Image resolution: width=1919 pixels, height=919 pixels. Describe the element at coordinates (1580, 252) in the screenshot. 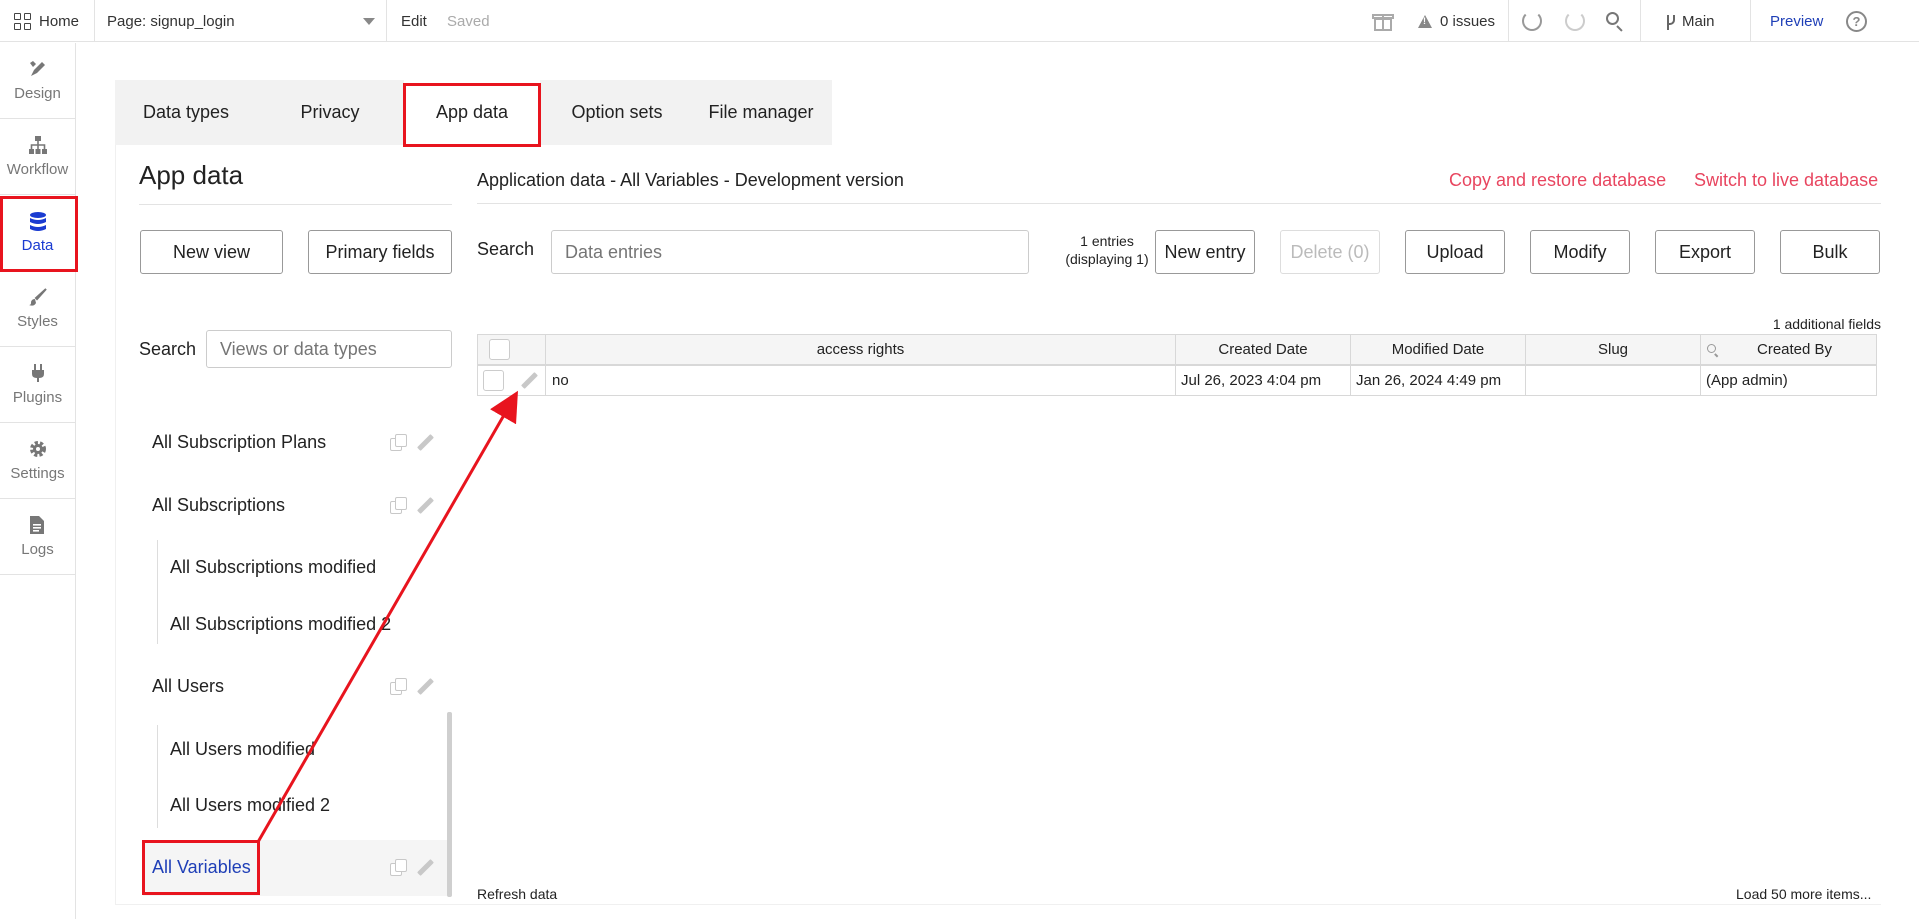

I see `modify-button: Modify` at that location.